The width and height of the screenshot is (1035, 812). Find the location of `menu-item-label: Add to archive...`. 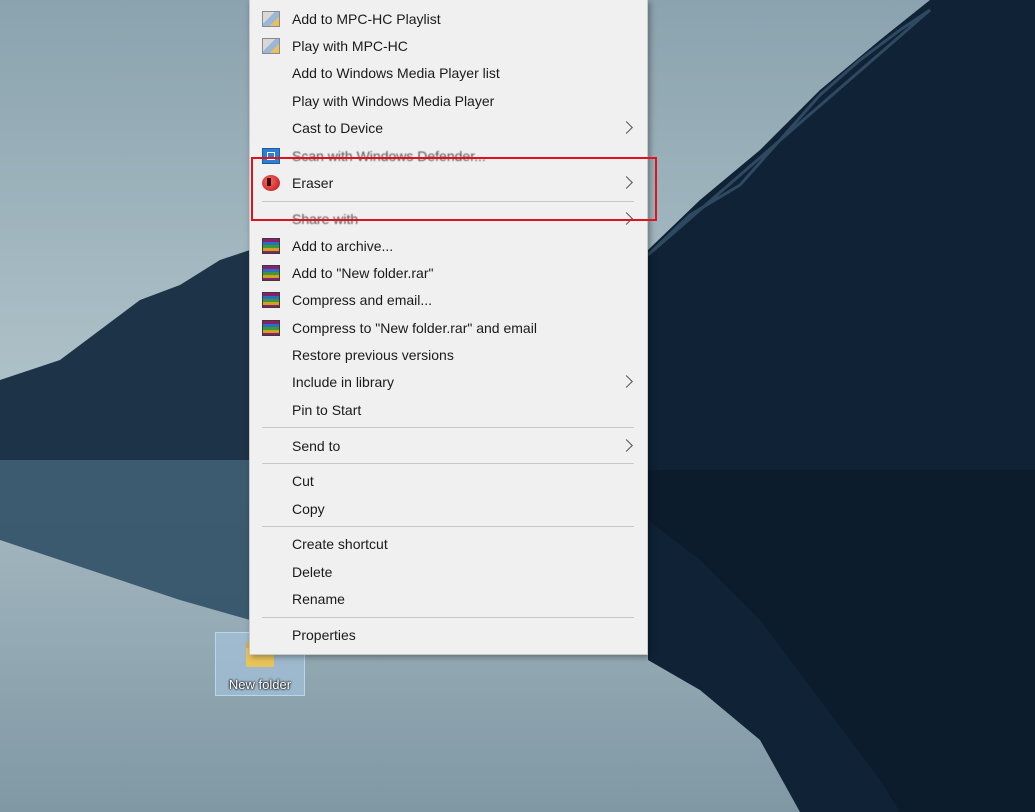

menu-item-label: Add to archive... is located at coordinates (343, 246).